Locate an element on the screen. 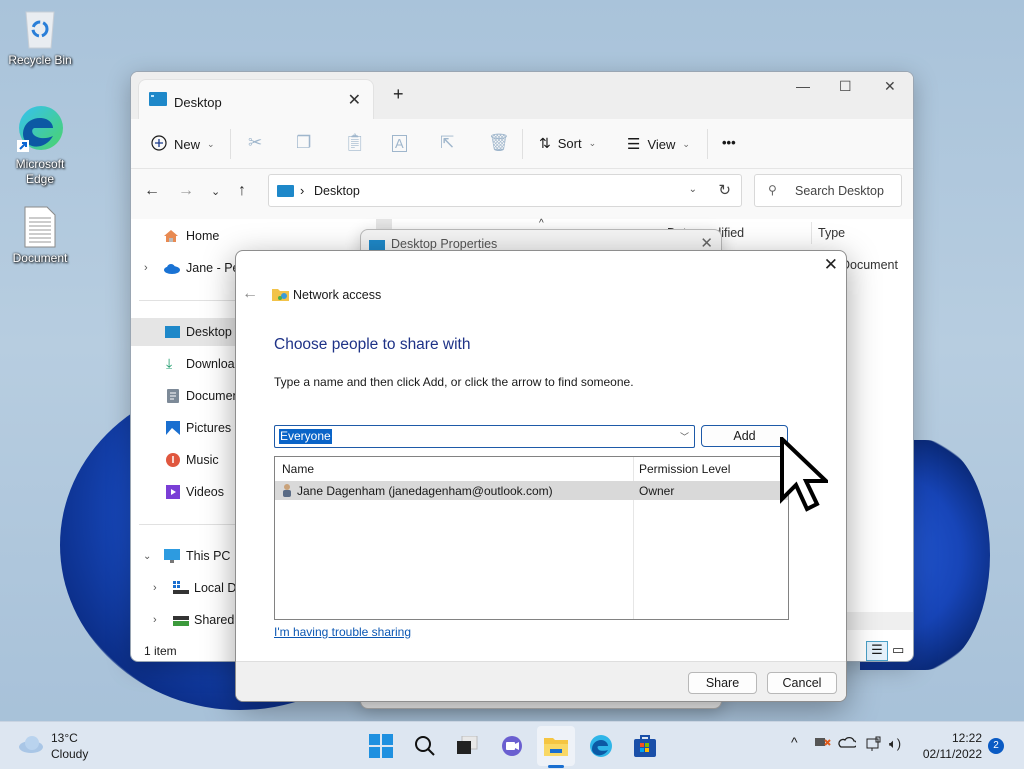  sort-ascending-icon: ^ is located at coordinates (541, 223).